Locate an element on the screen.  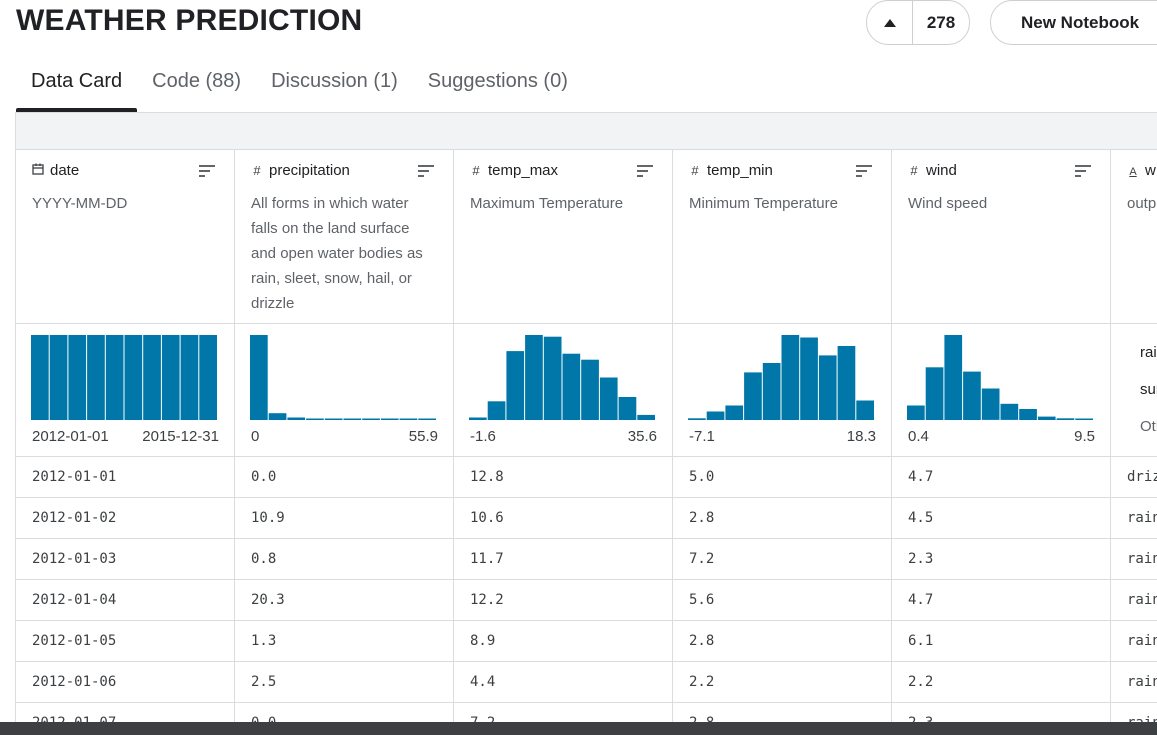
histogram-max-label: 18.3 is located at coordinates (861, 436).